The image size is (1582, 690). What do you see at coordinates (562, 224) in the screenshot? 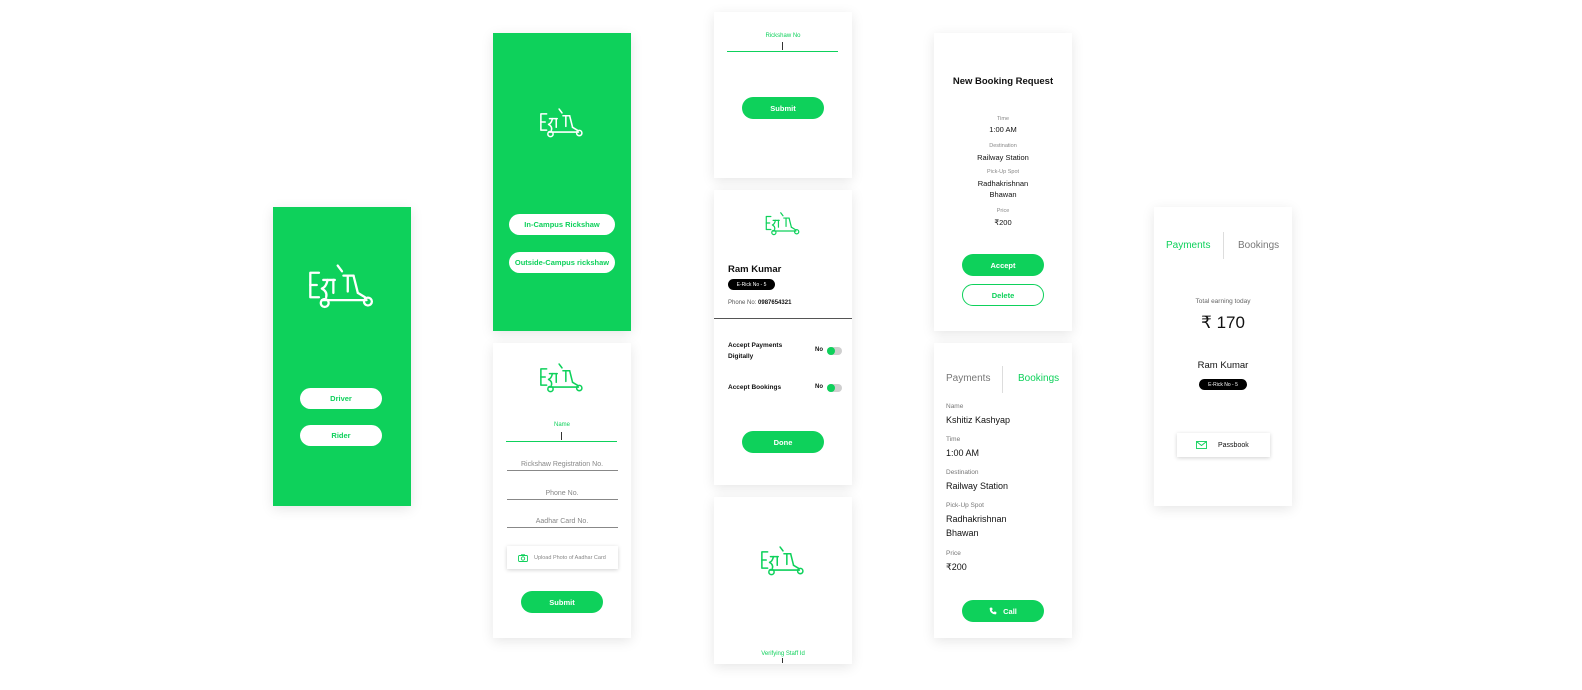
I see `in-campus-rickshaw-button: In-Campus Rickshaw` at bounding box center [562, 224].